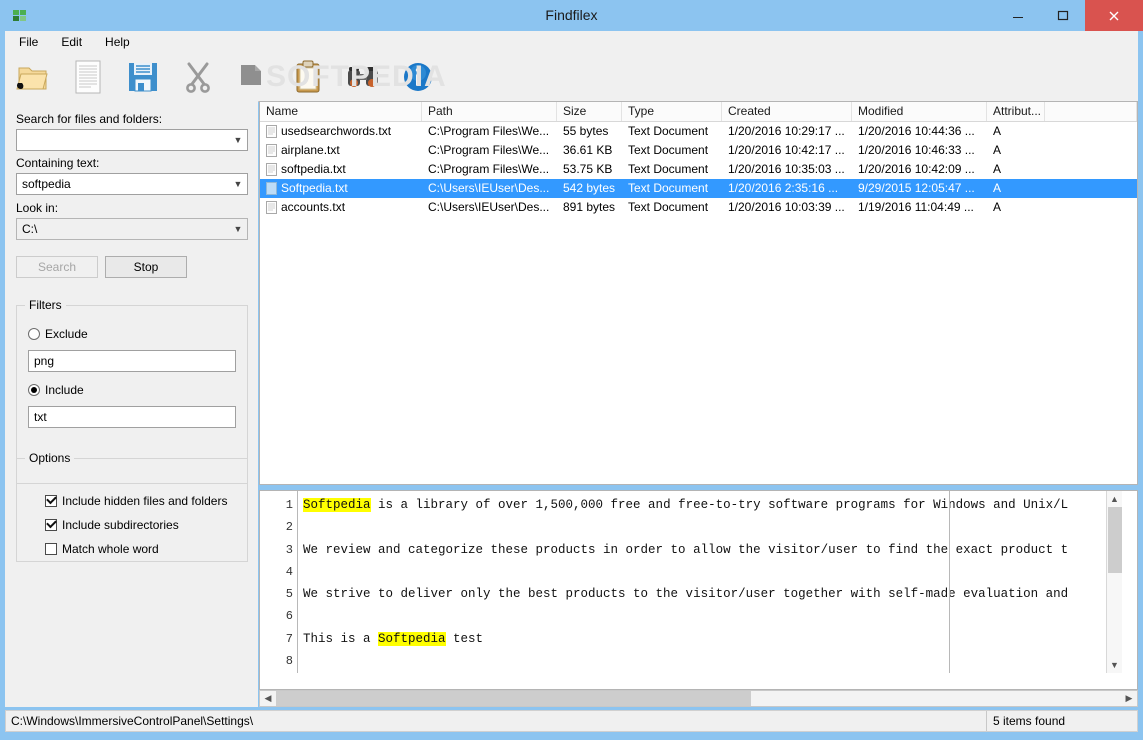 This screenshot has width=1143, height=740. Describe the element at coordinates (672, 111) in the screenshot. I see `column-header-type: Type` at that location.